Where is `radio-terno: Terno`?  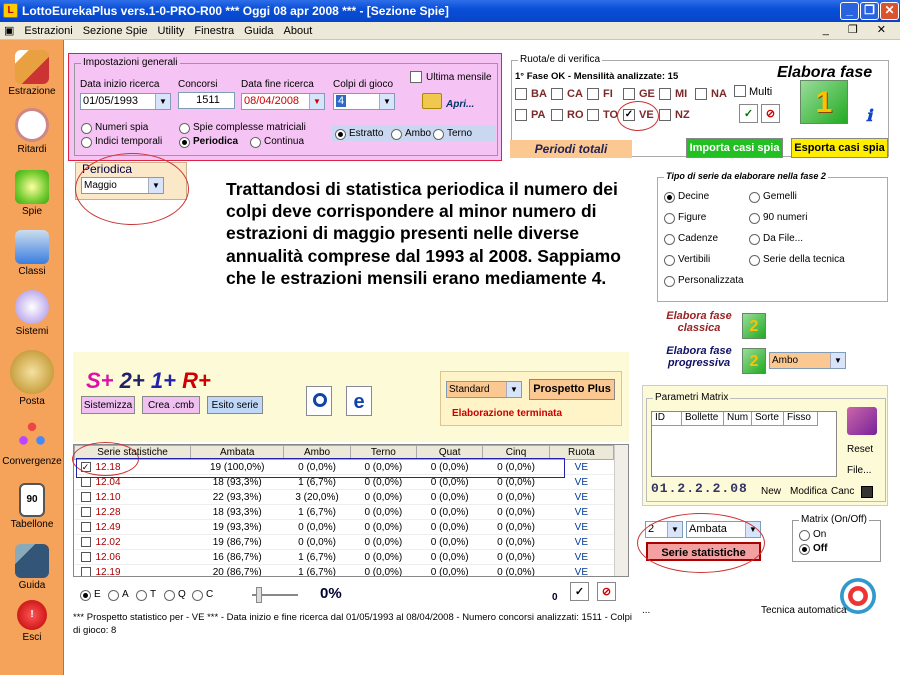
radio-terno: Terno is located at coordinates (452, 134).